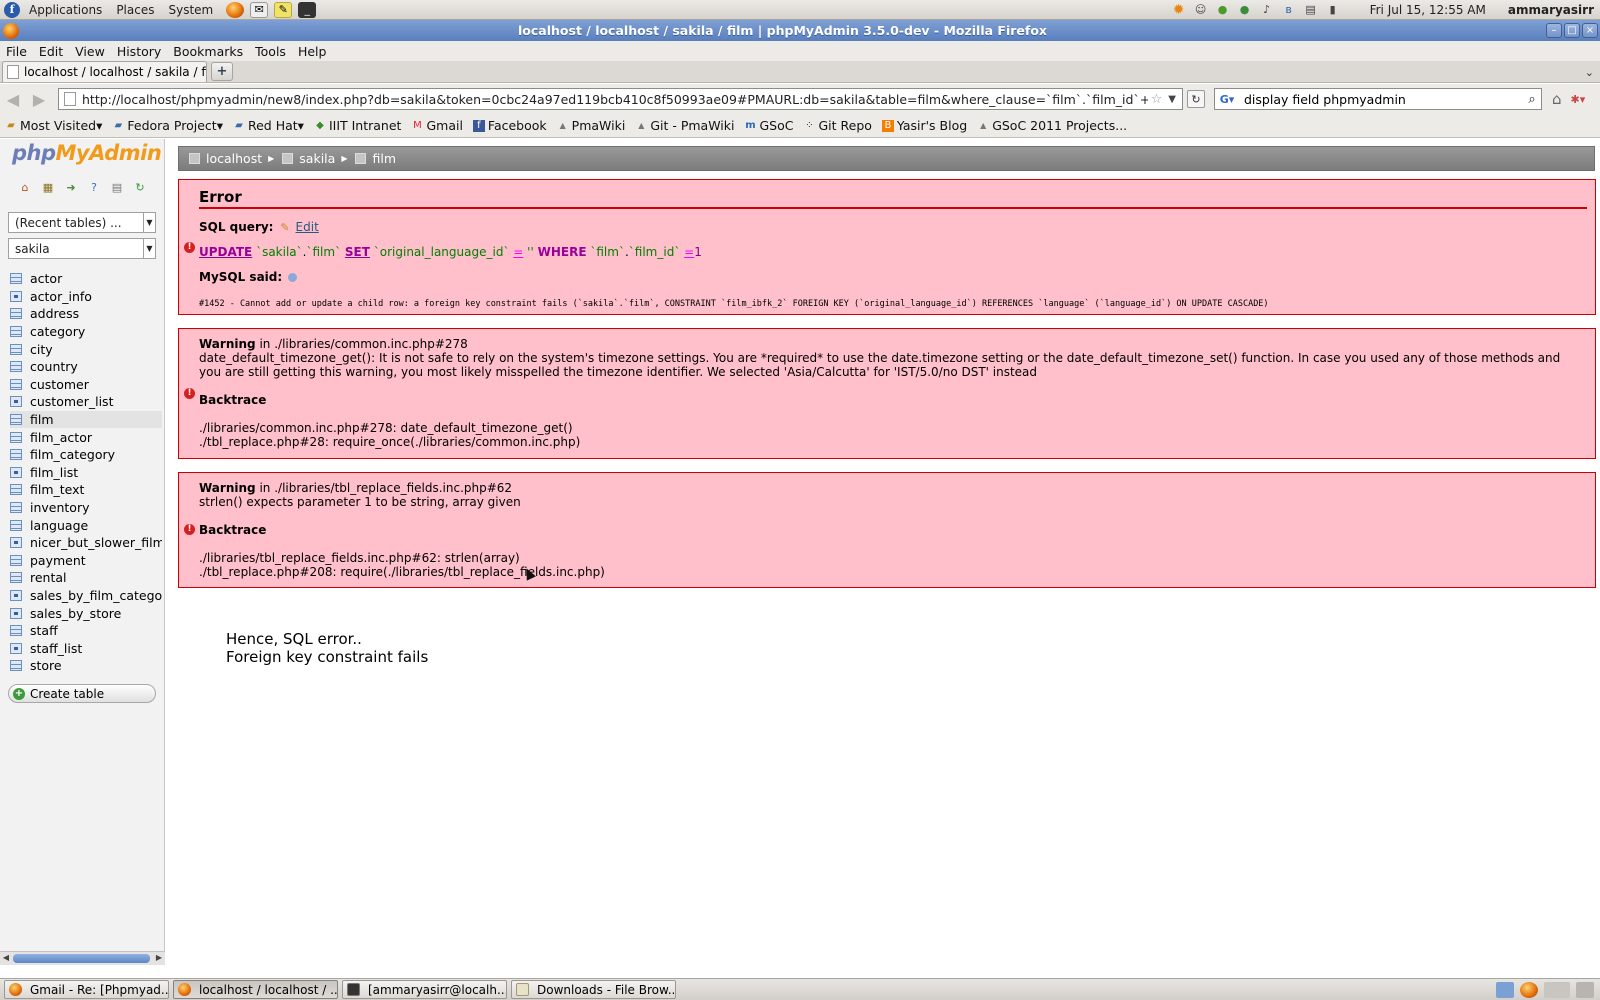 The width and height of the screenshot is (1600, 1000). What do you see at coordinates (190, 10) in the screenshot?
I see `system-menu: System` at bounding box center [190, 10].